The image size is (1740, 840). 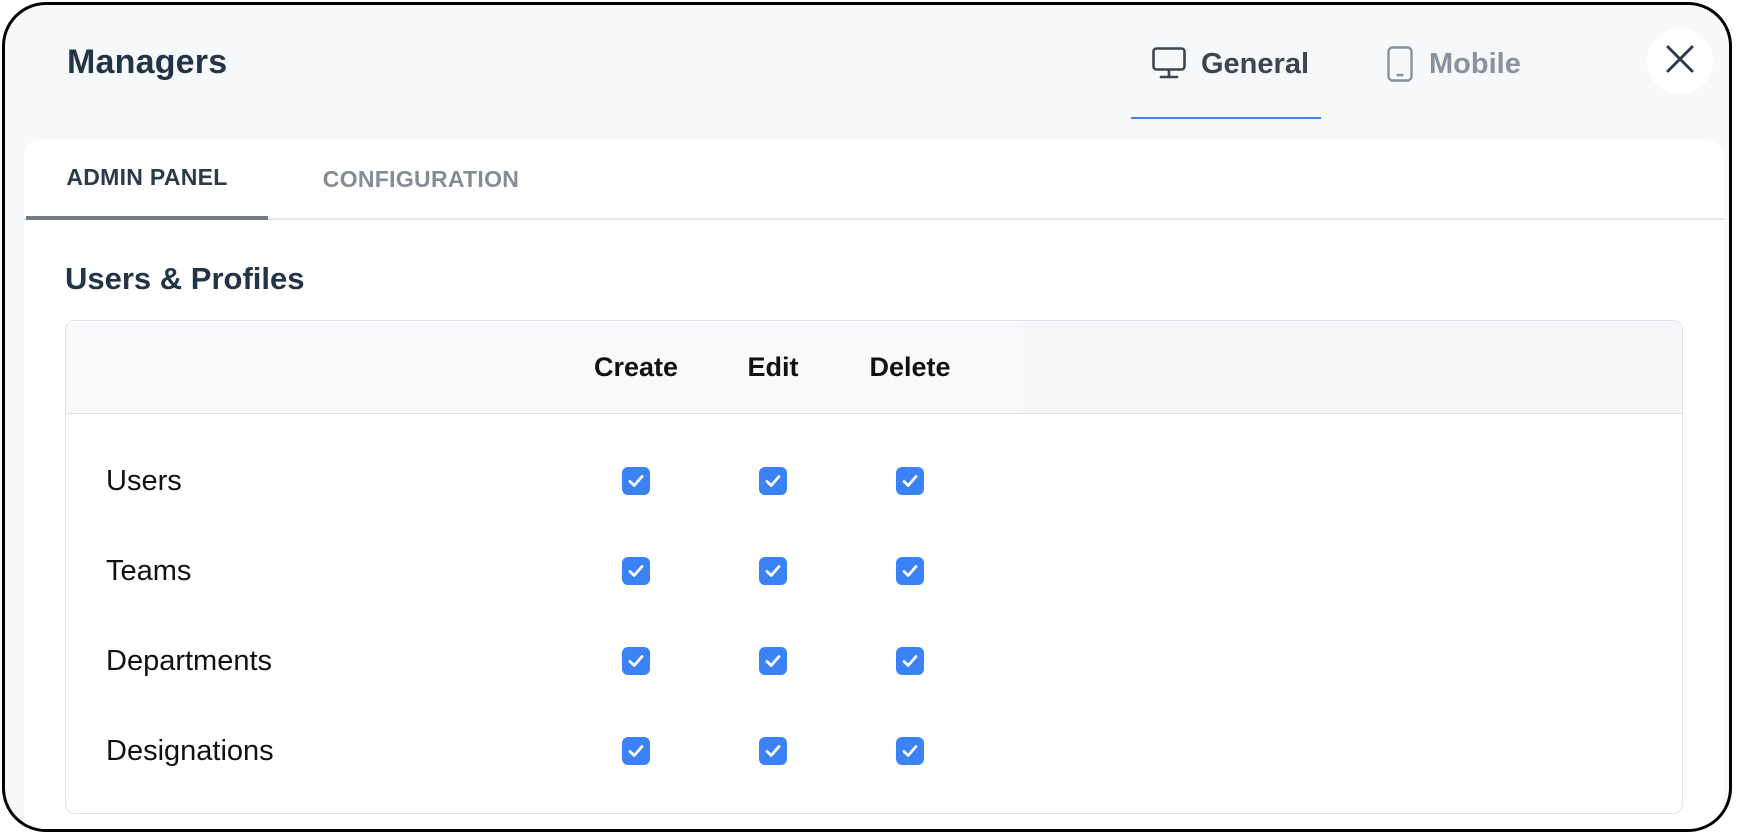 I want to click on tab-general-label: General, so click(x=1255, y=64).